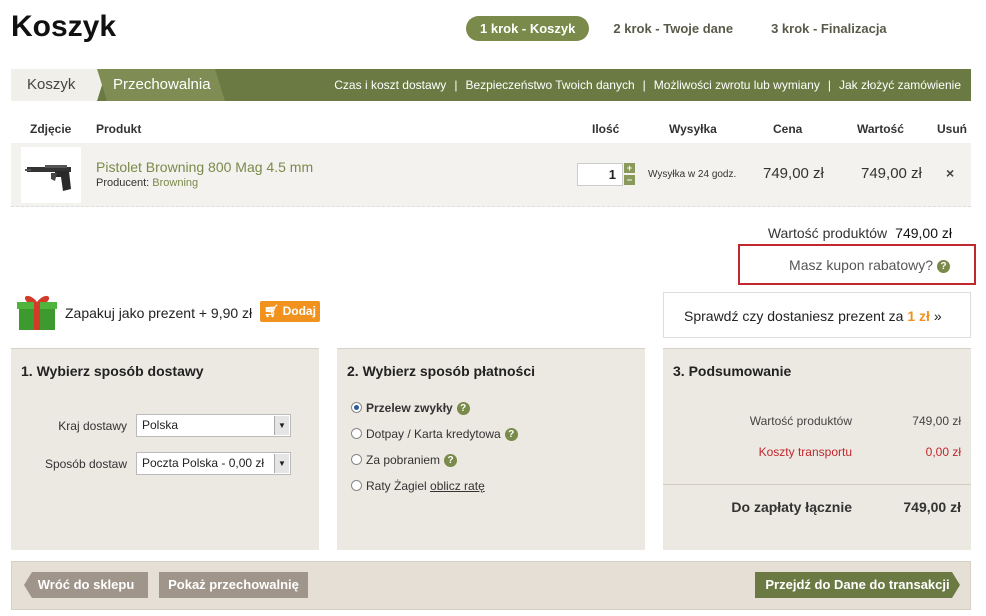 Image resolution: width=986 pixels, height=616 pixels. I want to click on product-photo, so click(51, 175).